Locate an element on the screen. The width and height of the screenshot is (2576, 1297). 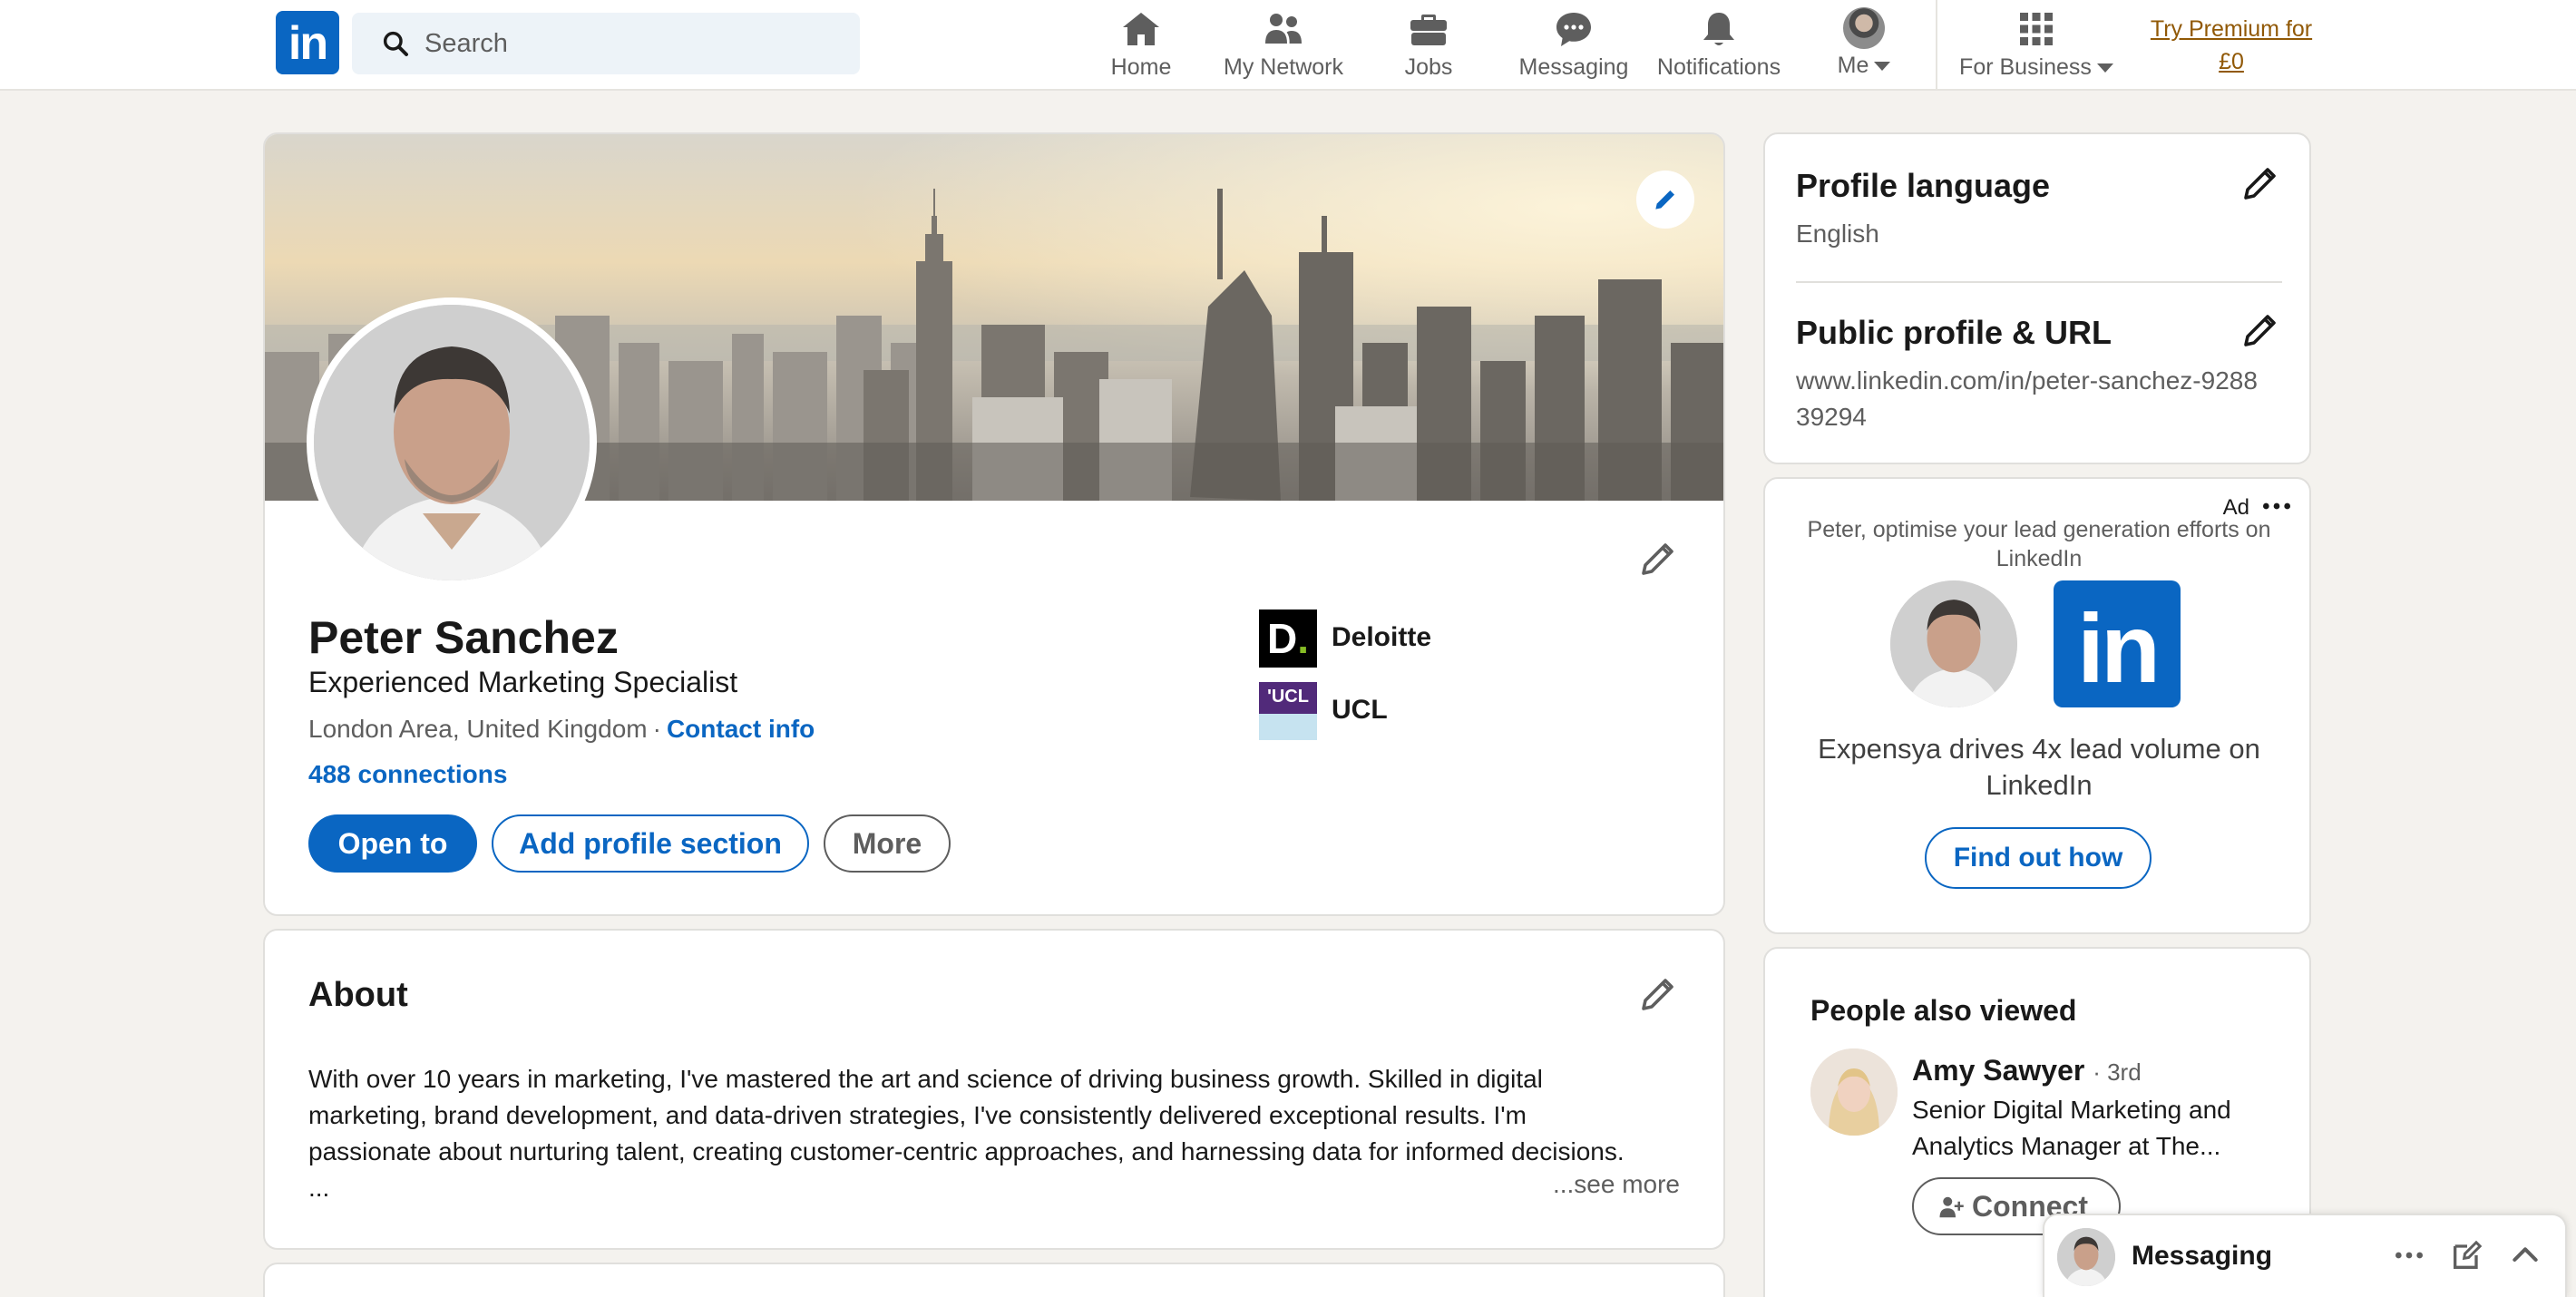
nav-notifications-label: Notifications is located at coordinates (1718, 67).